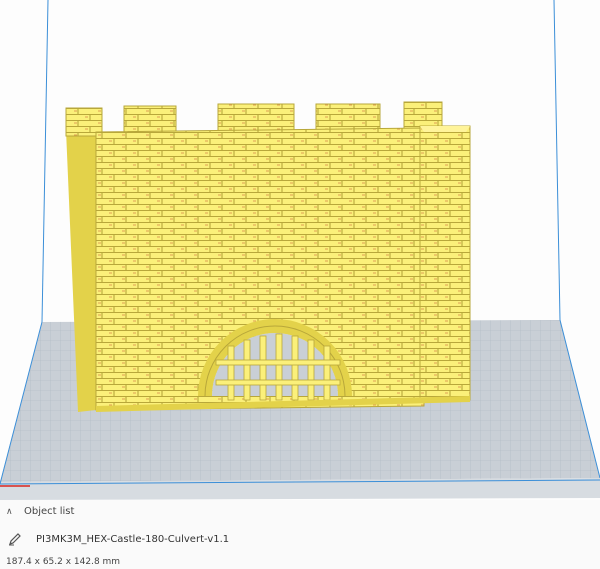  What do you see at coordinates (15, 539) in the screenshot?
I see `pencil-icon` at bounding box center [15, 539].